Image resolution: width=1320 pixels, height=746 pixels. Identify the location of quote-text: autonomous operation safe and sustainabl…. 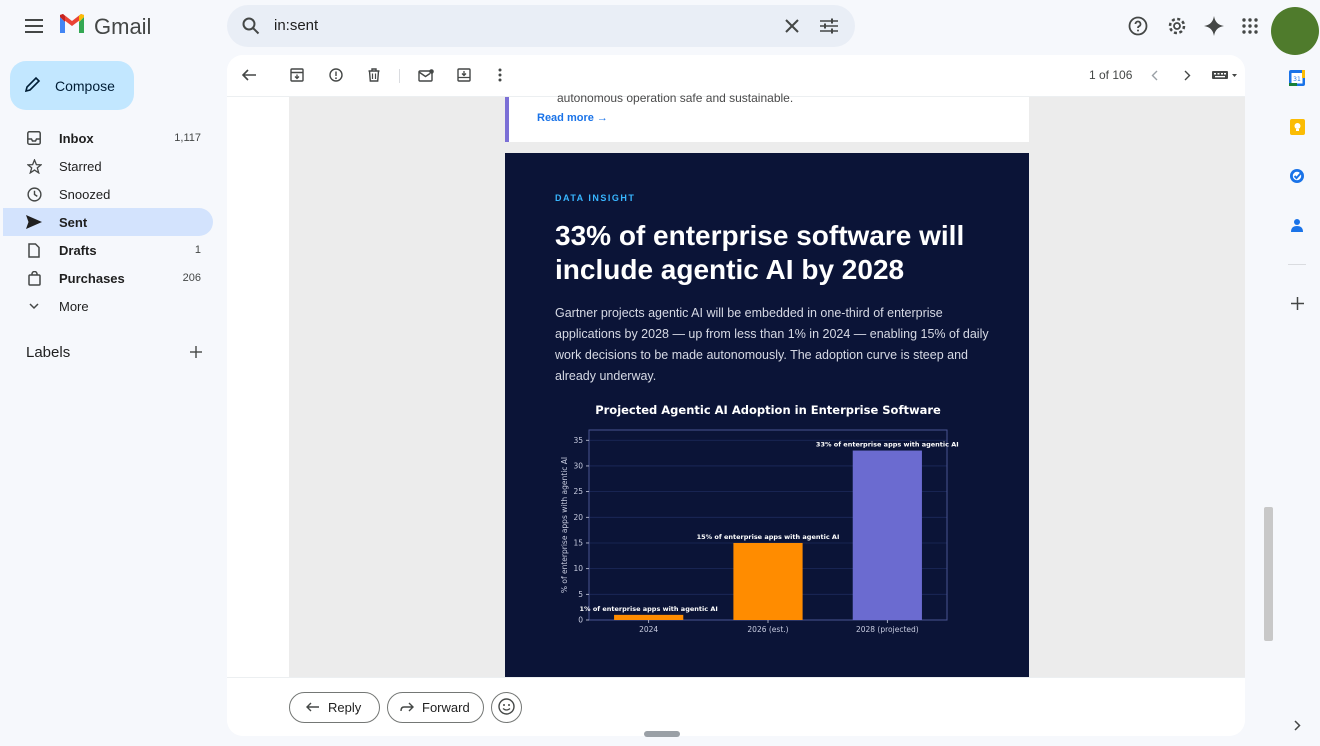
(675, 98).